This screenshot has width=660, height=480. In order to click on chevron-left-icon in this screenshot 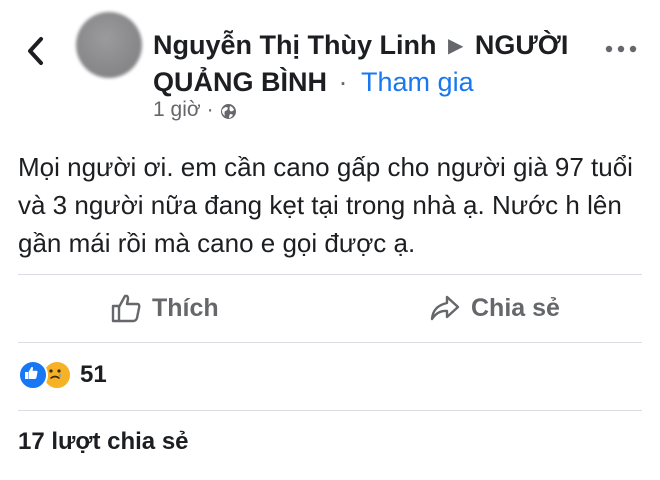, I will do `click(35, 51)`.